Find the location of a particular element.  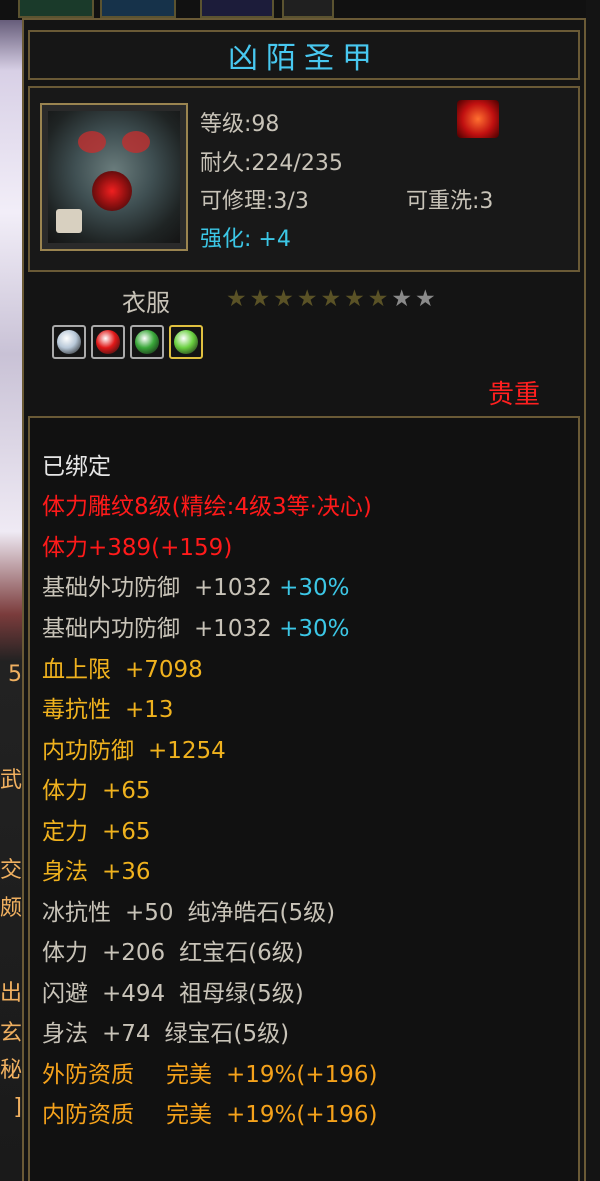

side-char-3: 交 is located at coordinates (11, 870).